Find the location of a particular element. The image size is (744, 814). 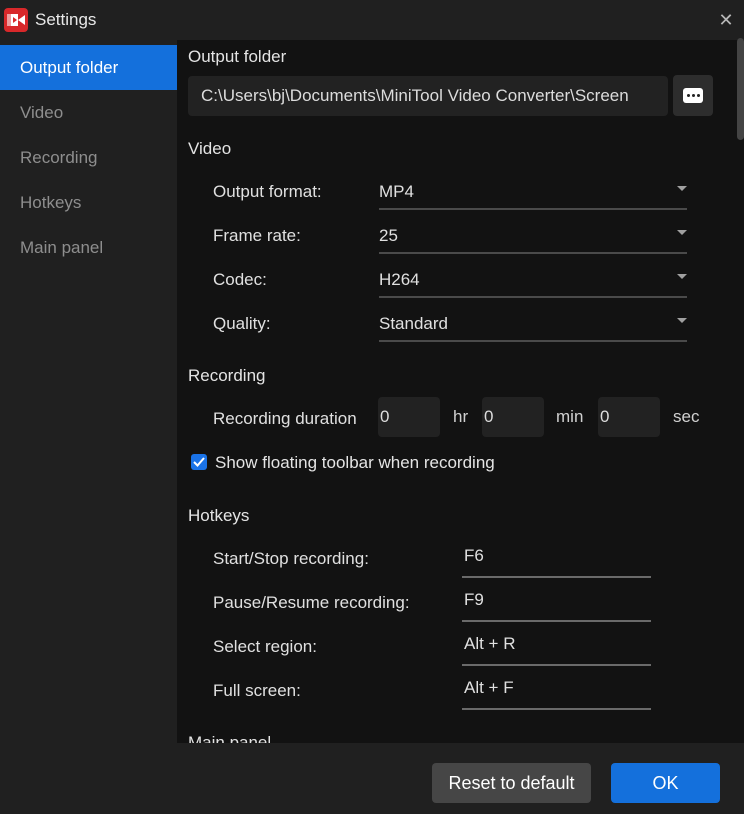

output-folder-heading: Output folder is located at coordinates (237, 56).